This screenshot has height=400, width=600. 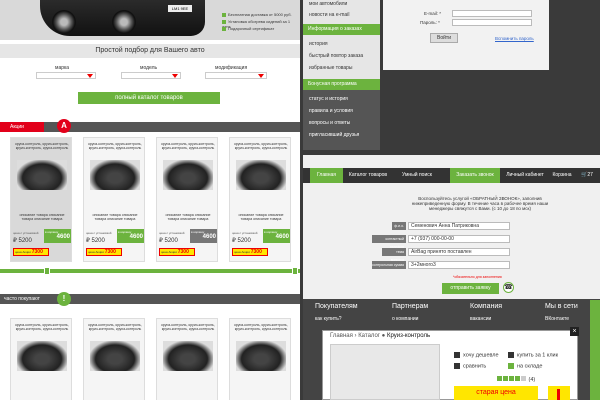 What do you see at coordinates (480, 319) in the screenshot?
I see `footer-link: вакансии` at bounding box center [480, 319].